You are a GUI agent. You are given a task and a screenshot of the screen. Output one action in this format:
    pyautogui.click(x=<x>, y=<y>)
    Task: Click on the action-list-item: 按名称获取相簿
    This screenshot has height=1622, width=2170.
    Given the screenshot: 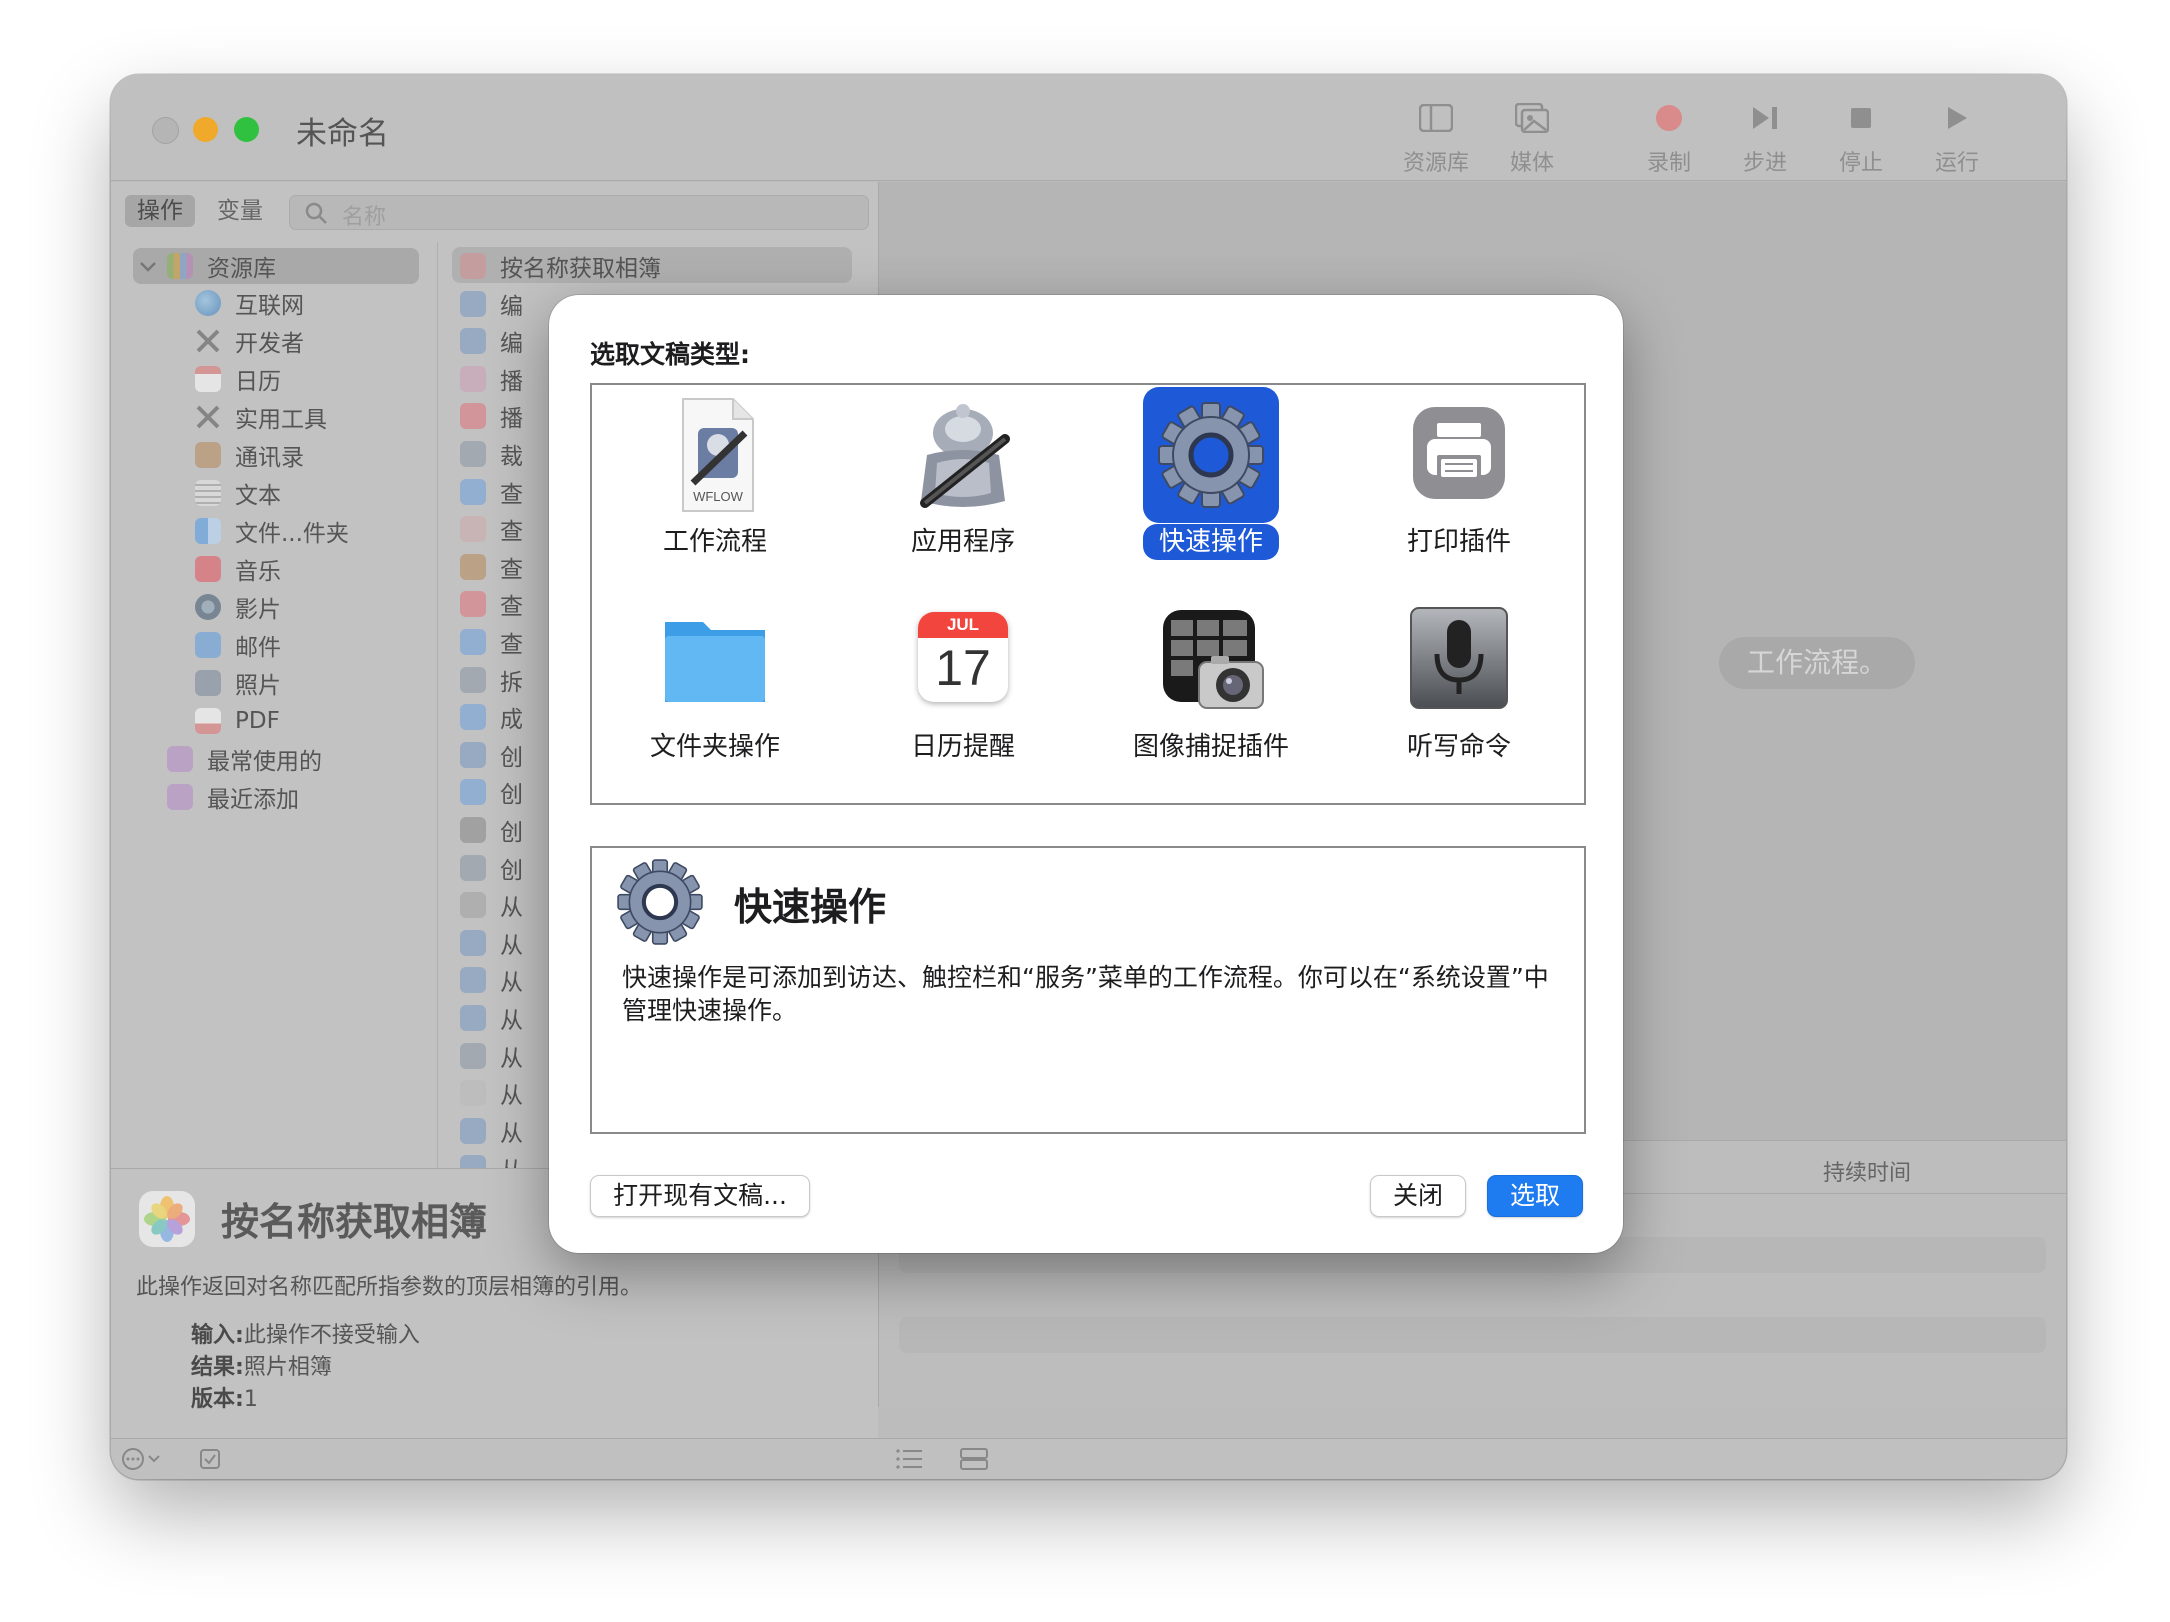 What is the action you would take?
    pyautogui.click(x=560, y=266)
    